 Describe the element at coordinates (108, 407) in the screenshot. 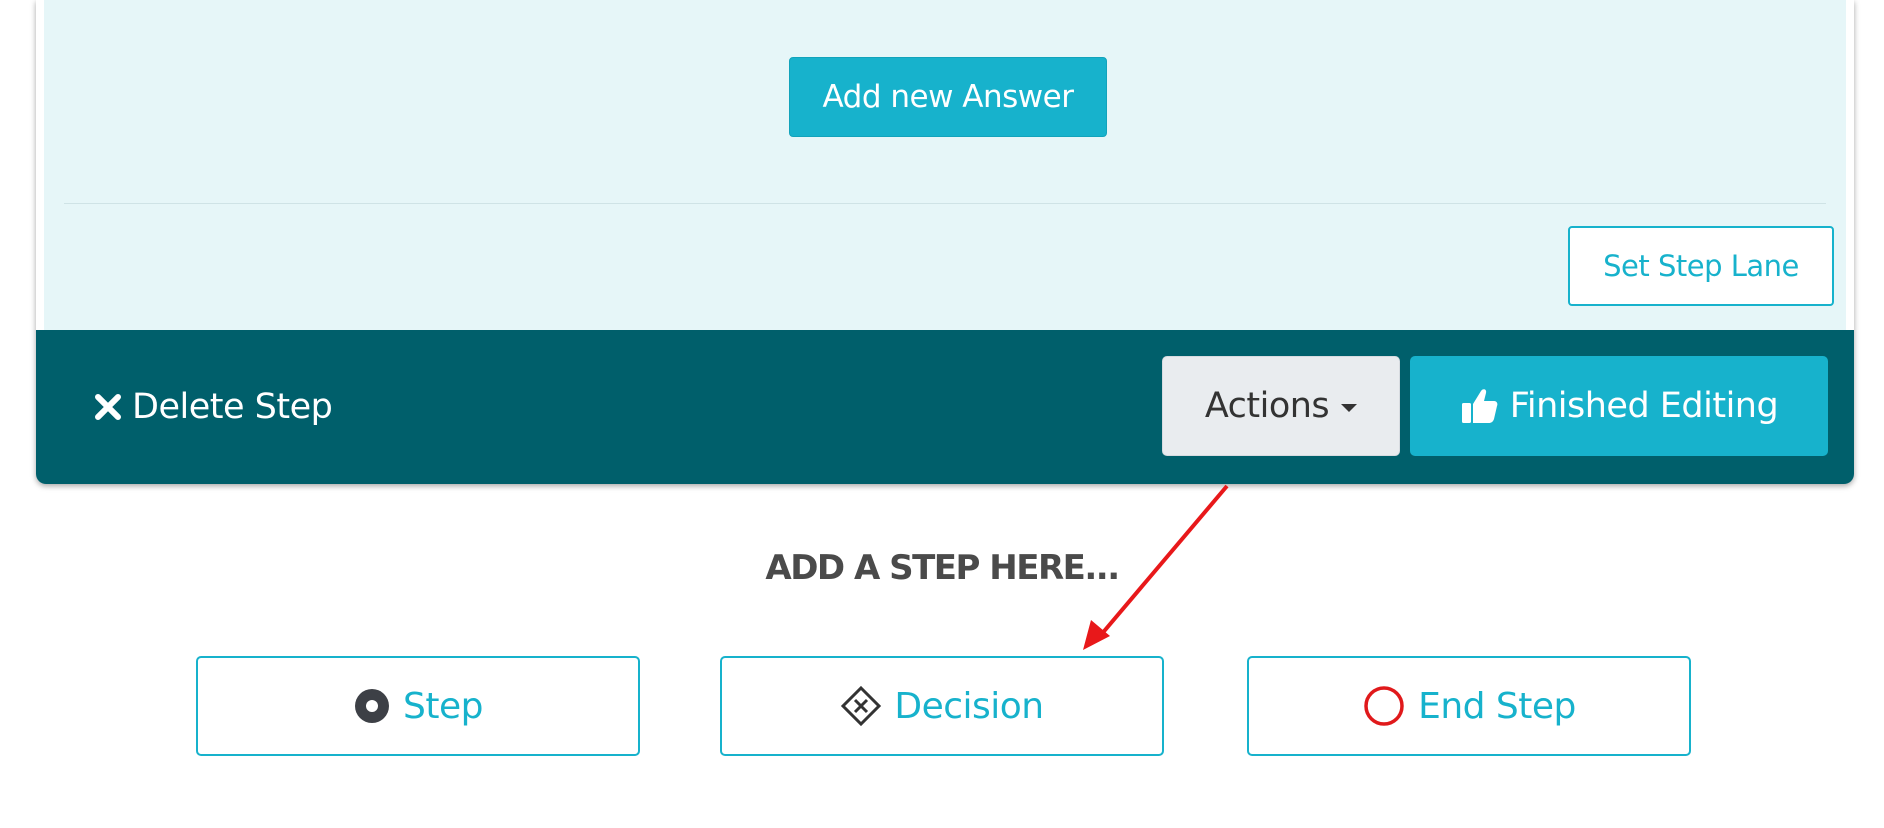

I see `close-icon` at that location.